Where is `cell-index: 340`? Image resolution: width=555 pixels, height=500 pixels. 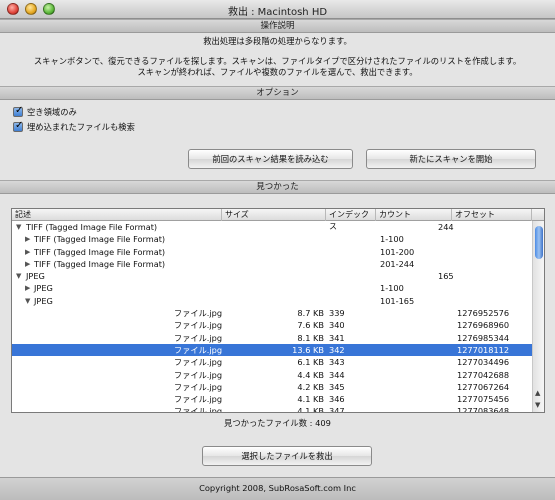
cell-index: 340 is located at coordinates (337, 325).